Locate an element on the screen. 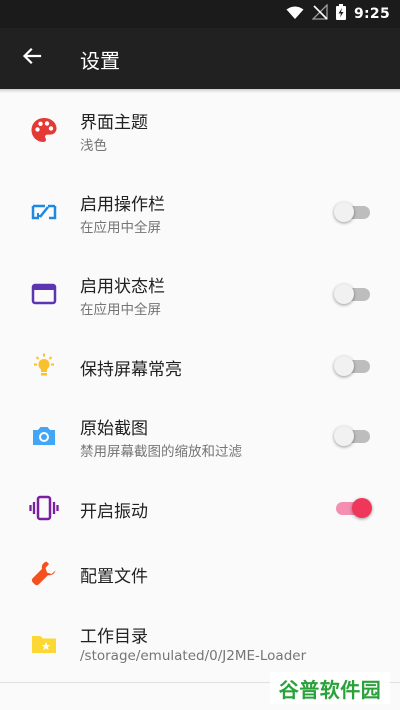  screenshot-switch is located at coordinates (353, 436).